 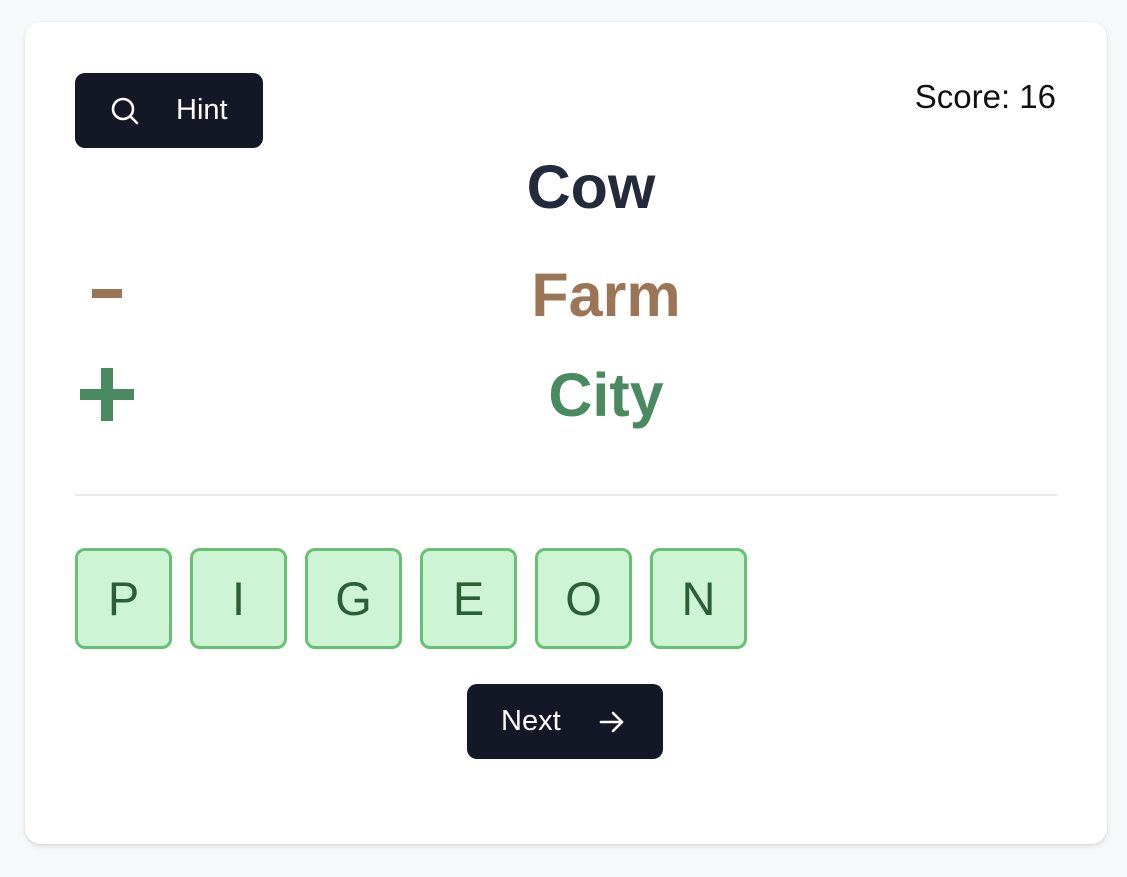 What do you see at coordinates (565, 721) in the screenshot?
I see `next-button: Next` at bounding box center [565, 721].